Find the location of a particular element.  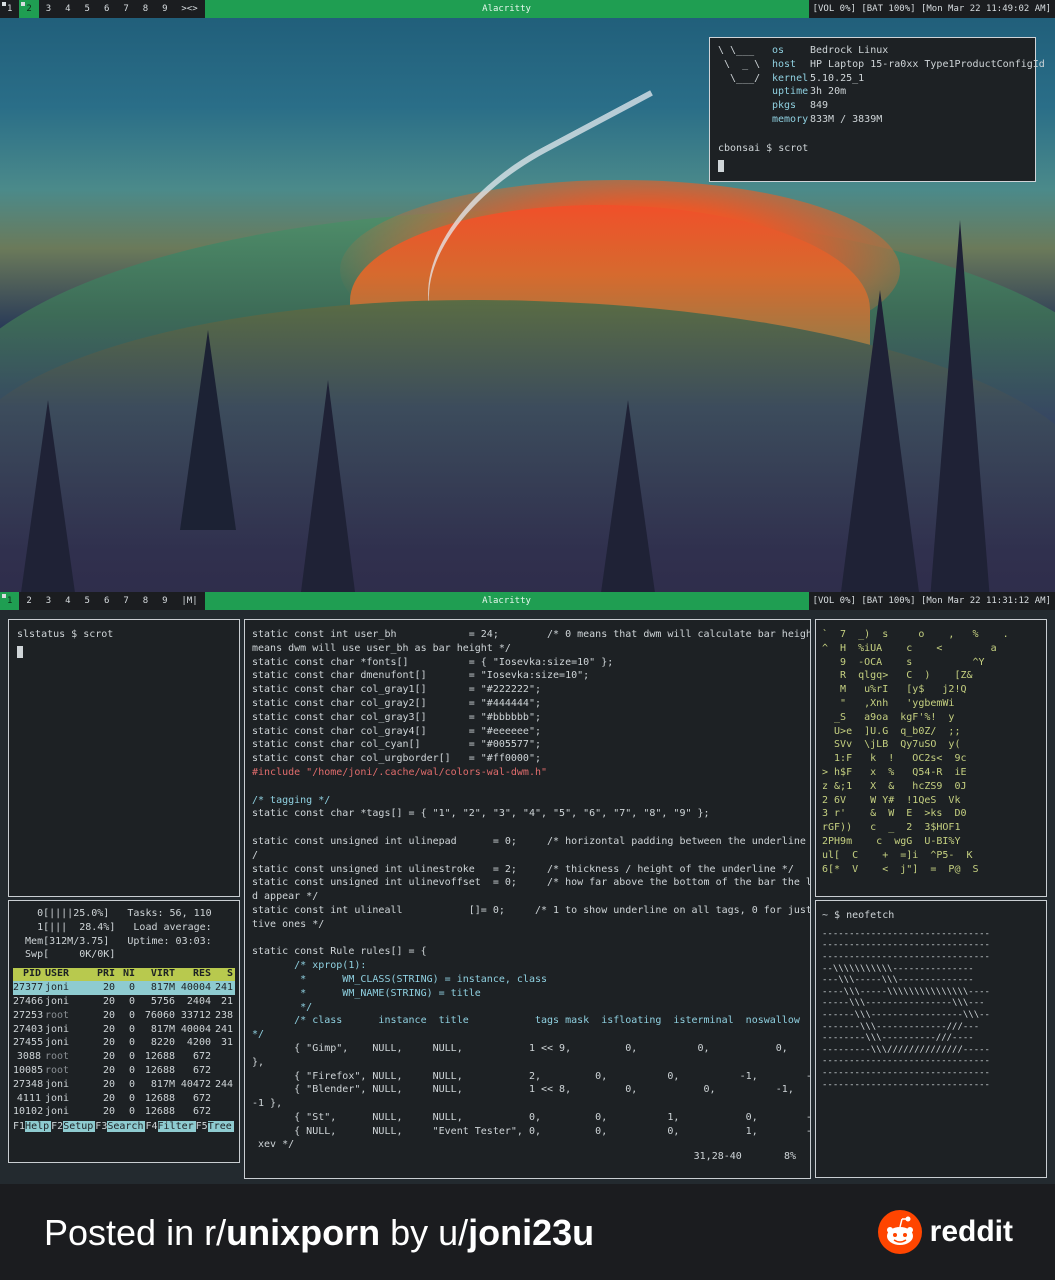

terminal-slstatus: slstatus $ scrot is located at coordinates (124, 758).